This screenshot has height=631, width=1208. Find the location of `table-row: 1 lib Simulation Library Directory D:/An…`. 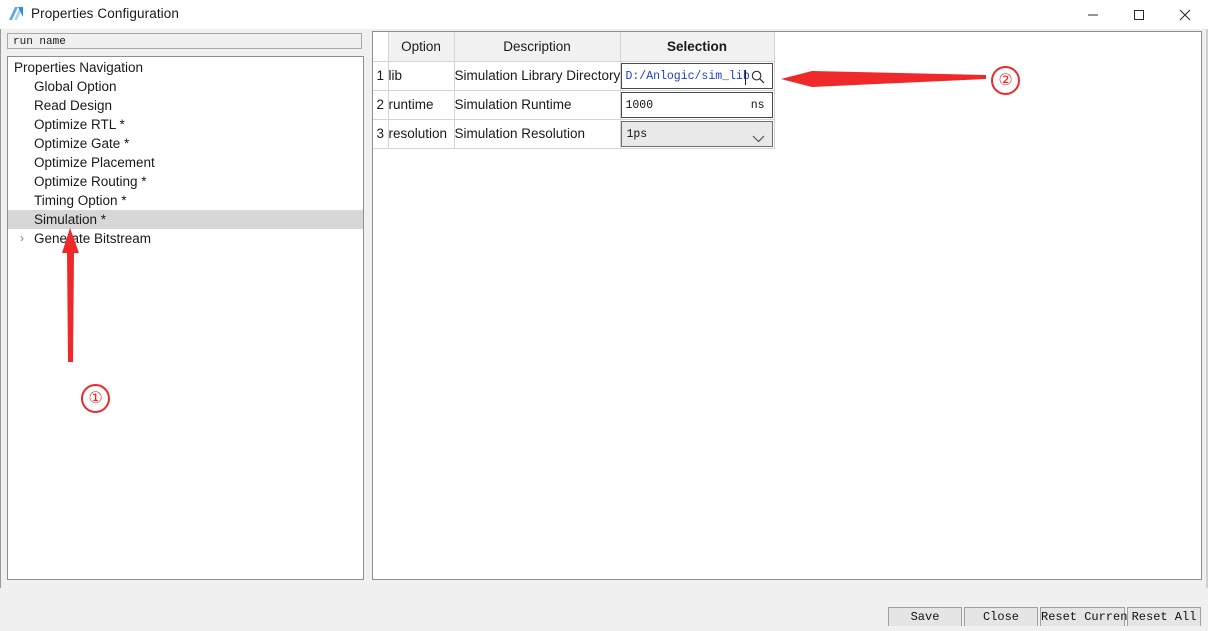

table-row: 1 lib Simulation Library Directory D:/An… is located at coordinates (574, 76).